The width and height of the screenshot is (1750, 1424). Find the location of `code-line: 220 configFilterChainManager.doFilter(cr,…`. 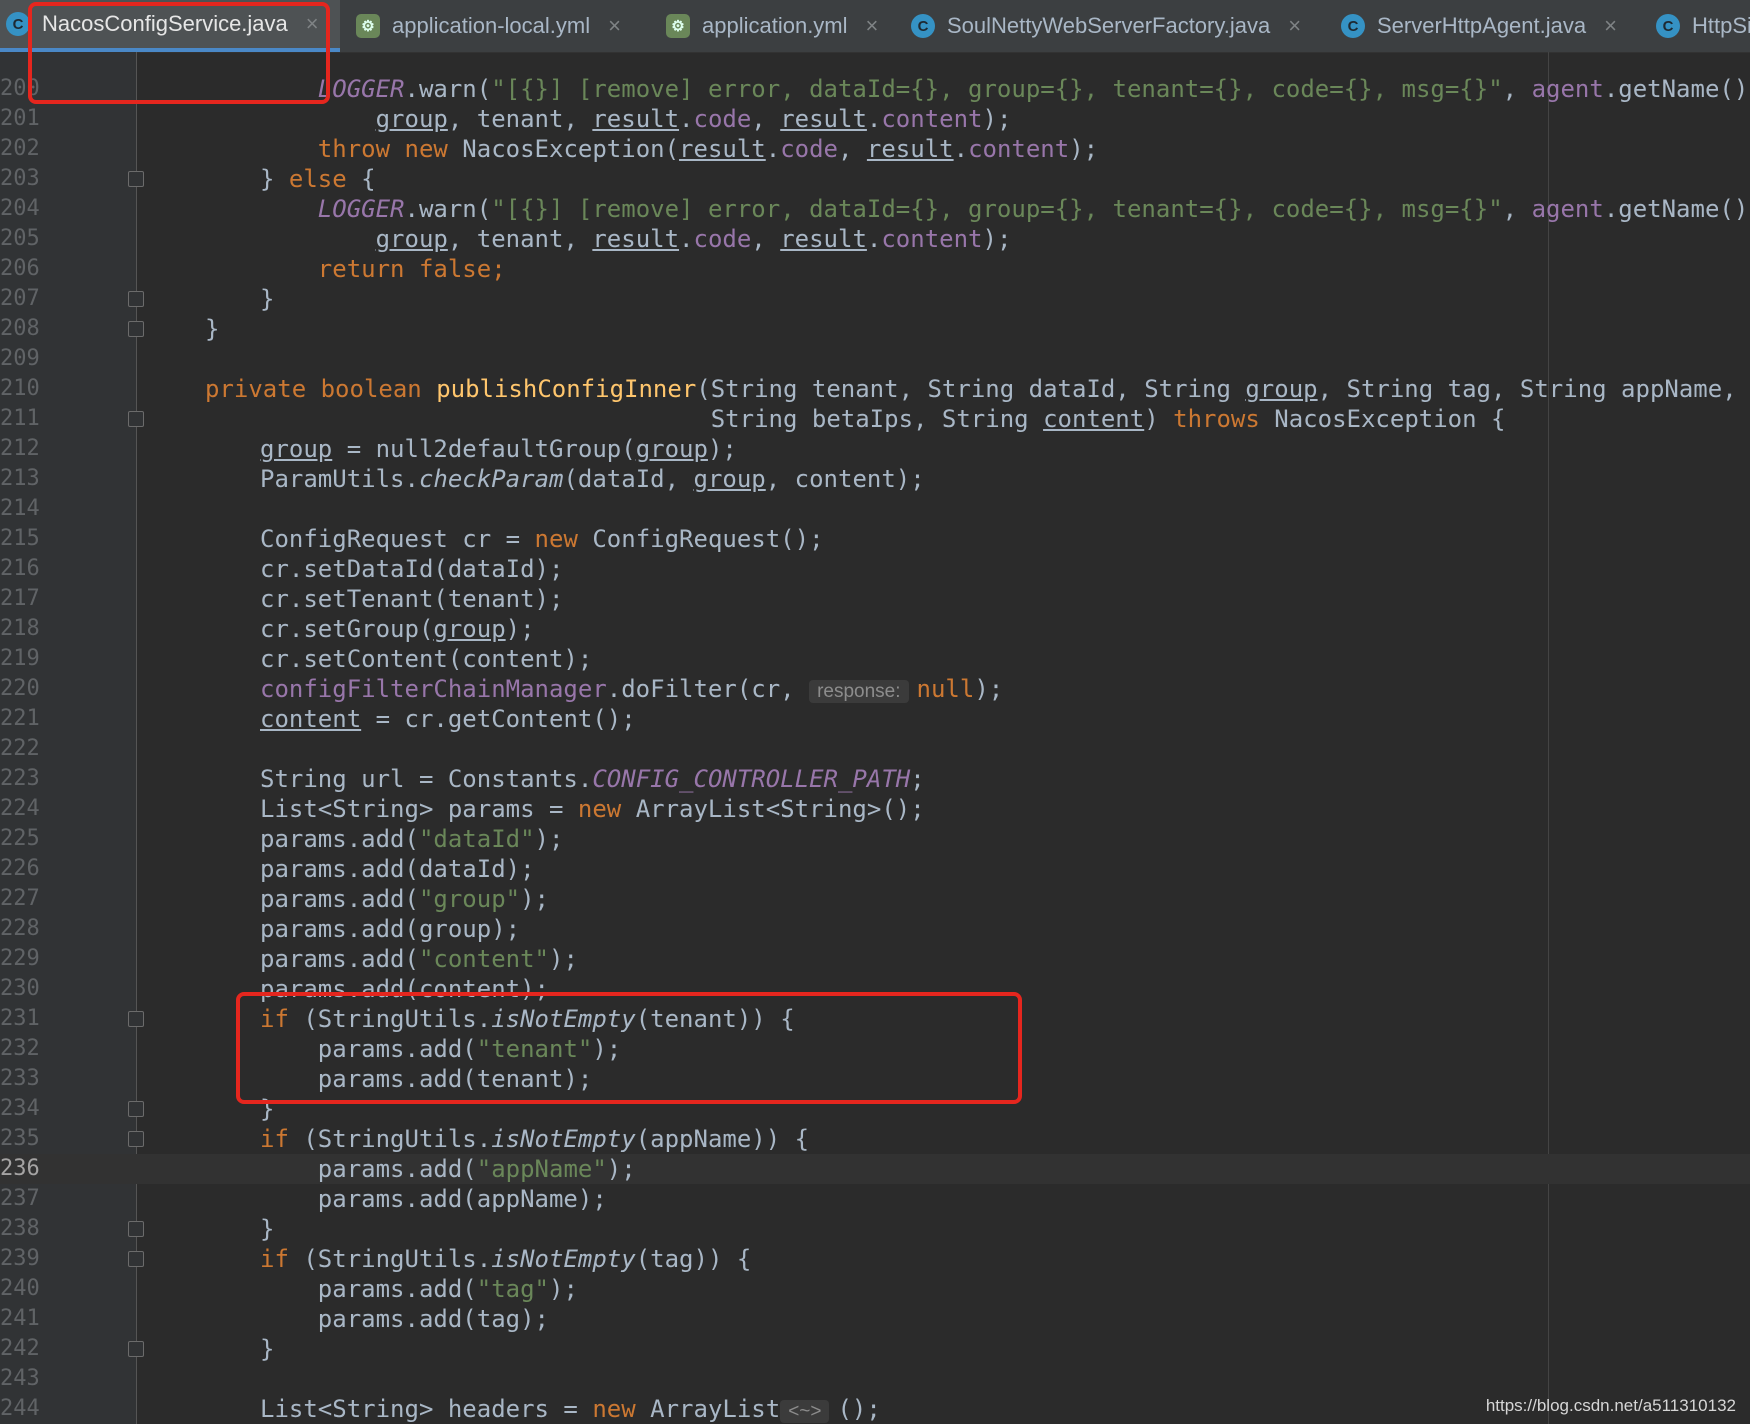

code-line: 220 configFilterChainManager.doFilter(cr,… is located at coordinates (875, 689).